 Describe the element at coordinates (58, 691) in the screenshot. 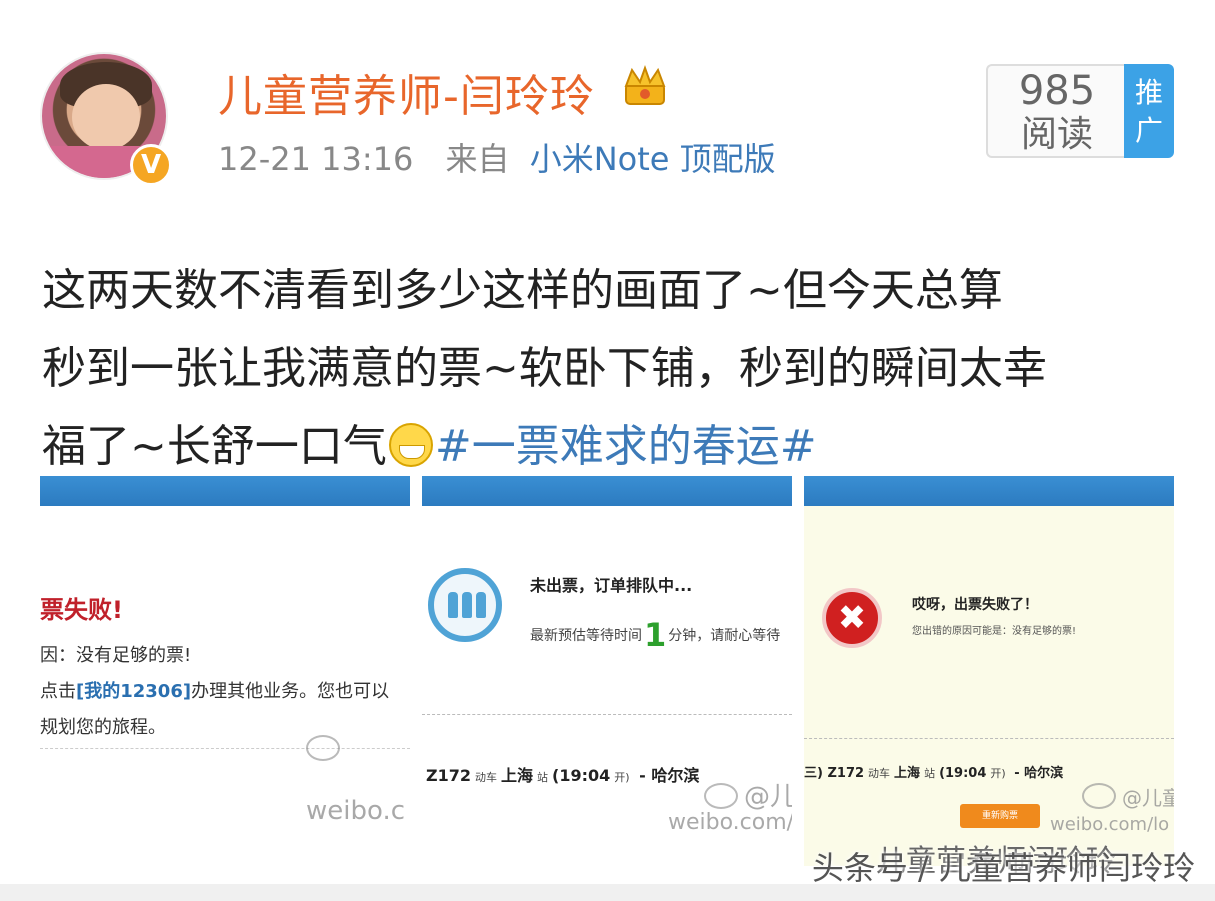

I see `fail-line-2-prefix: 点击` at that location.